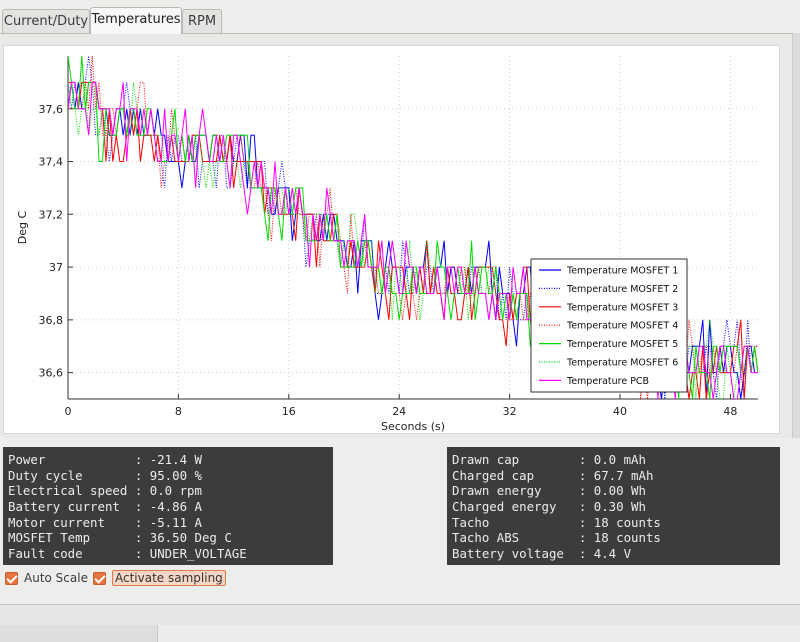 The image size is (800, 642). What do you see at coordinates (400, 623) in the screenshot?
I see `bottom-toolbar` at bounding box center [400, 623].